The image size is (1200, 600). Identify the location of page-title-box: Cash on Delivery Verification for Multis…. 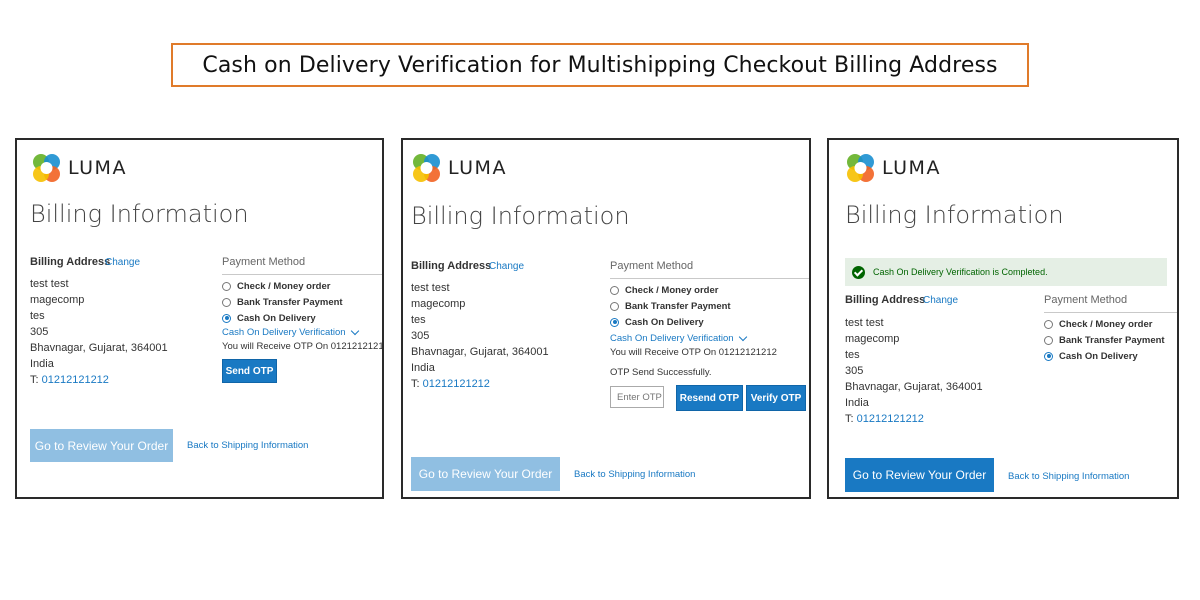
(600, 65).